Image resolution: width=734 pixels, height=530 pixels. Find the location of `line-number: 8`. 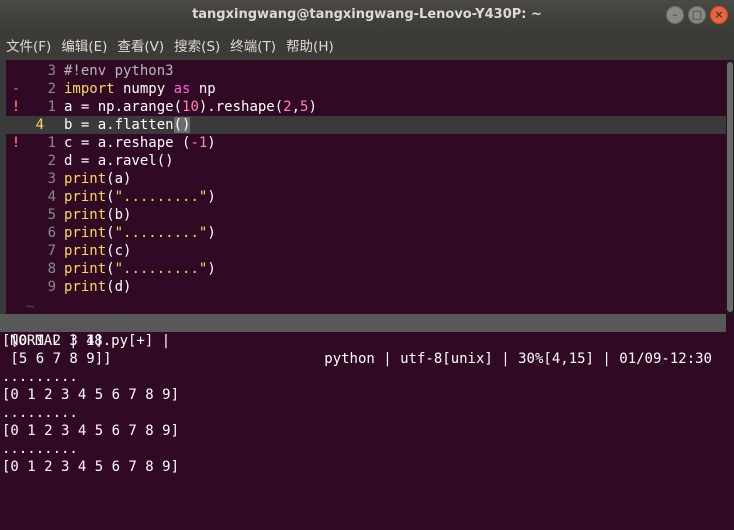

line-number: 8 is located at coordinates (51, 269).